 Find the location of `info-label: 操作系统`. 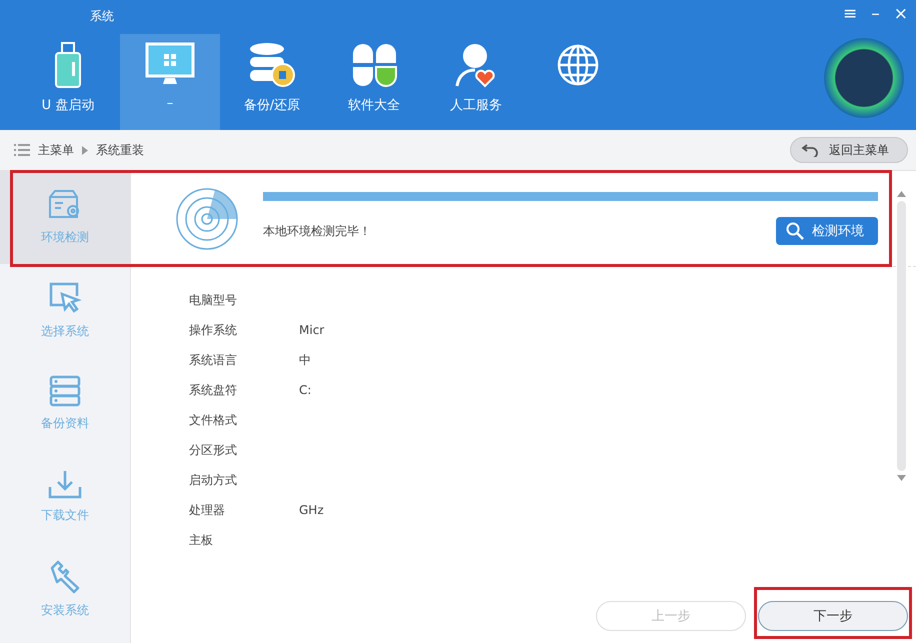

info-label: 操作系统 is located at coordinates (213, 330).